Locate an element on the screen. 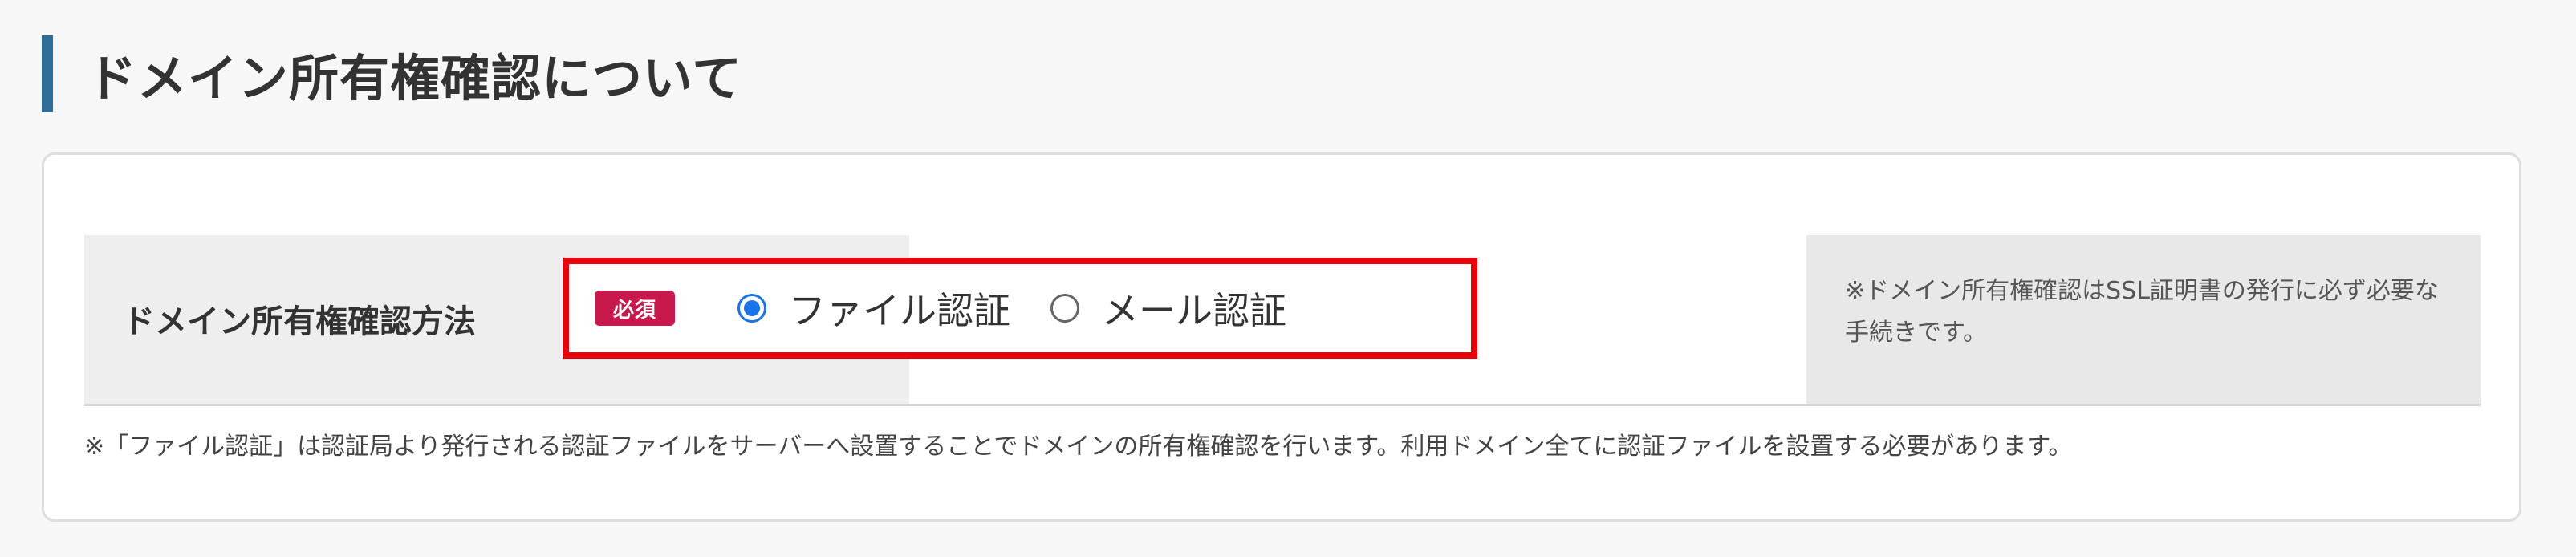  method-highlight-box: 必須 ファイル認証 メール認証 is located at coordinates (1020, 308).